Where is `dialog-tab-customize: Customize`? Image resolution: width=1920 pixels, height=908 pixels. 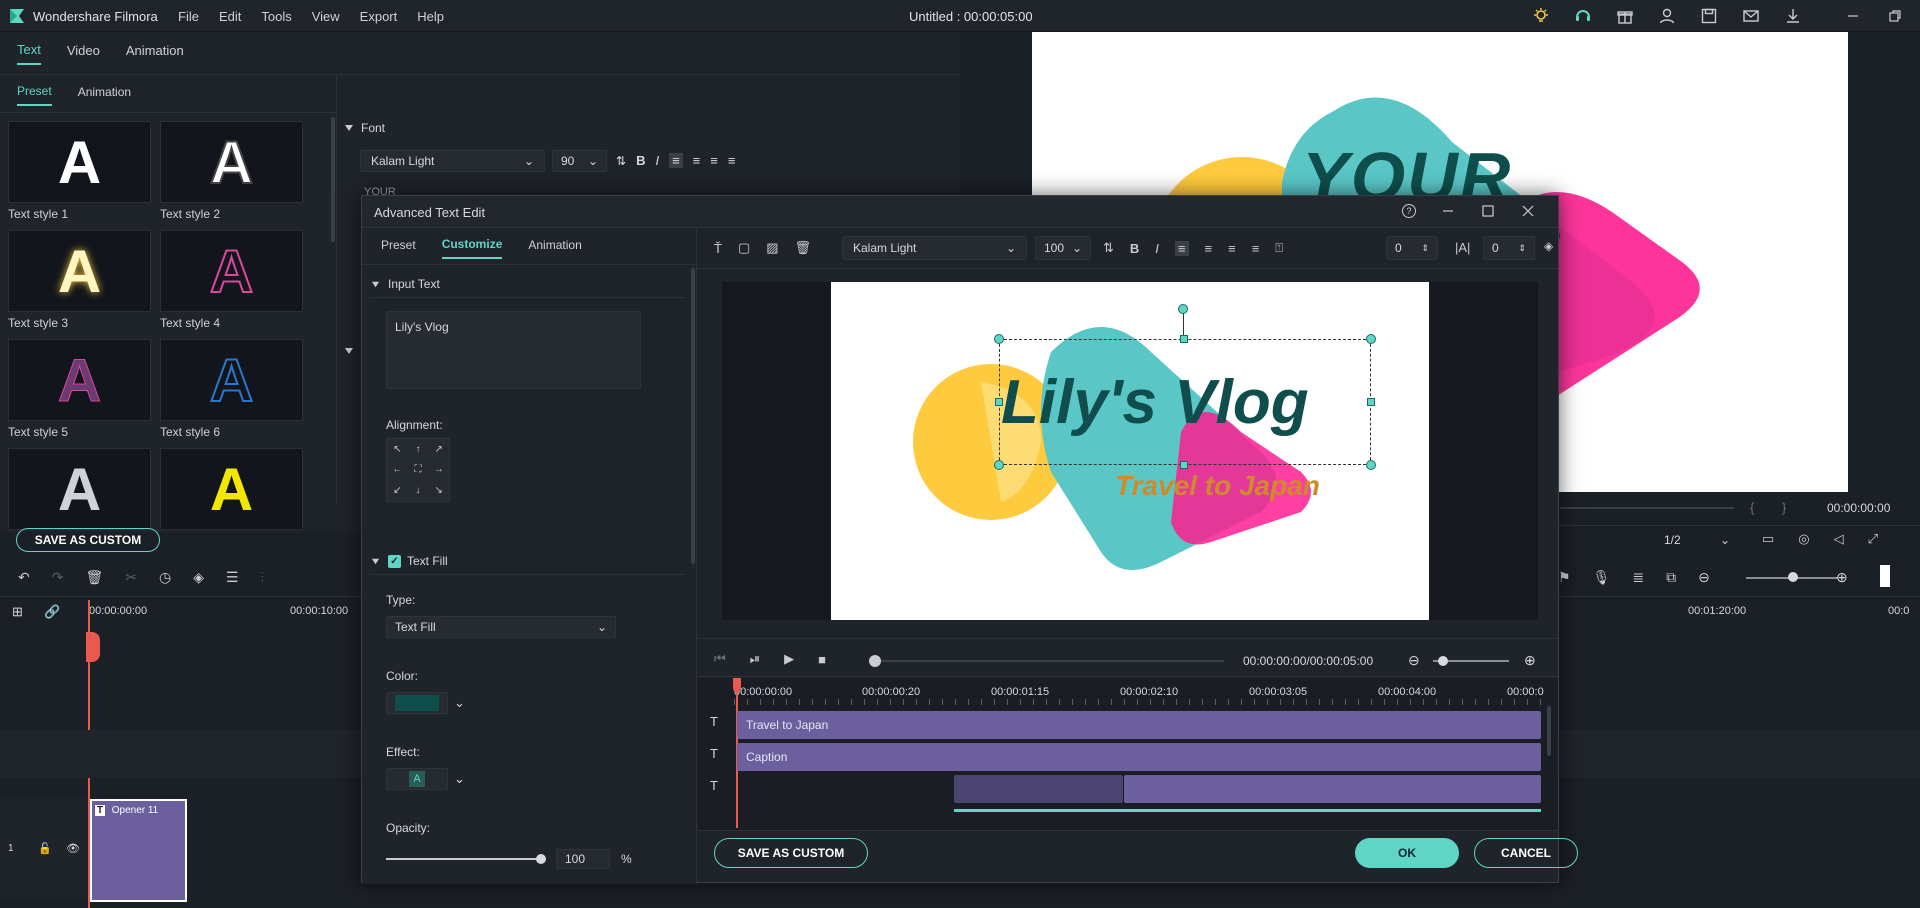
dialog-tab-customize: Customize is located at coordinates (472, 248).